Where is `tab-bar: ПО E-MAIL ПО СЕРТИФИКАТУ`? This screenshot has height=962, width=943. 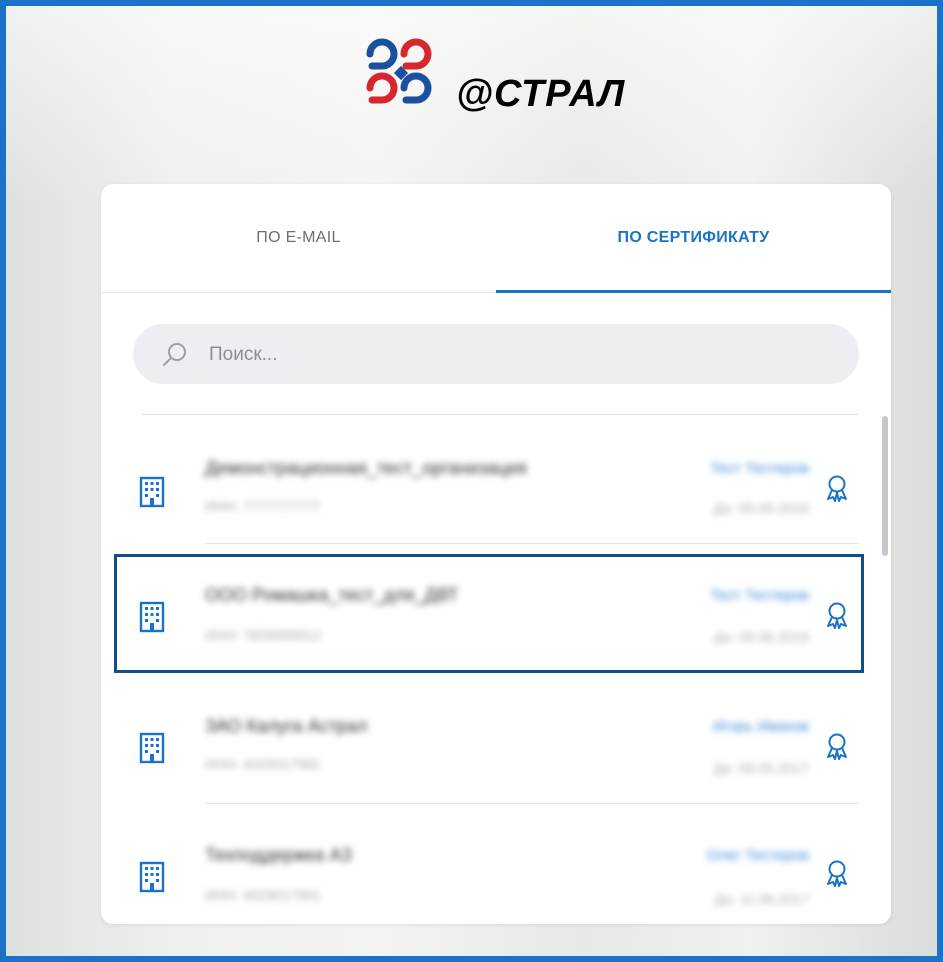
tab-bar: ПО E-MAIL ПО СЕРТИФИКАТУ is located at coordinates (496, 238).